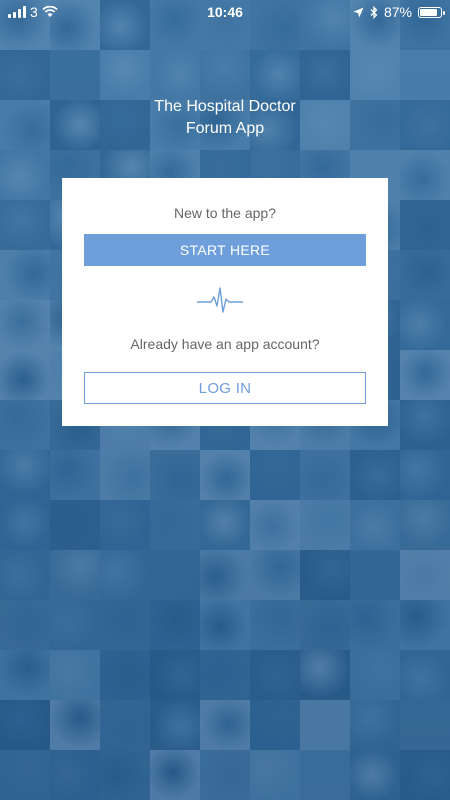  I want to click on battery-percent: 87%, so click(397, 12).